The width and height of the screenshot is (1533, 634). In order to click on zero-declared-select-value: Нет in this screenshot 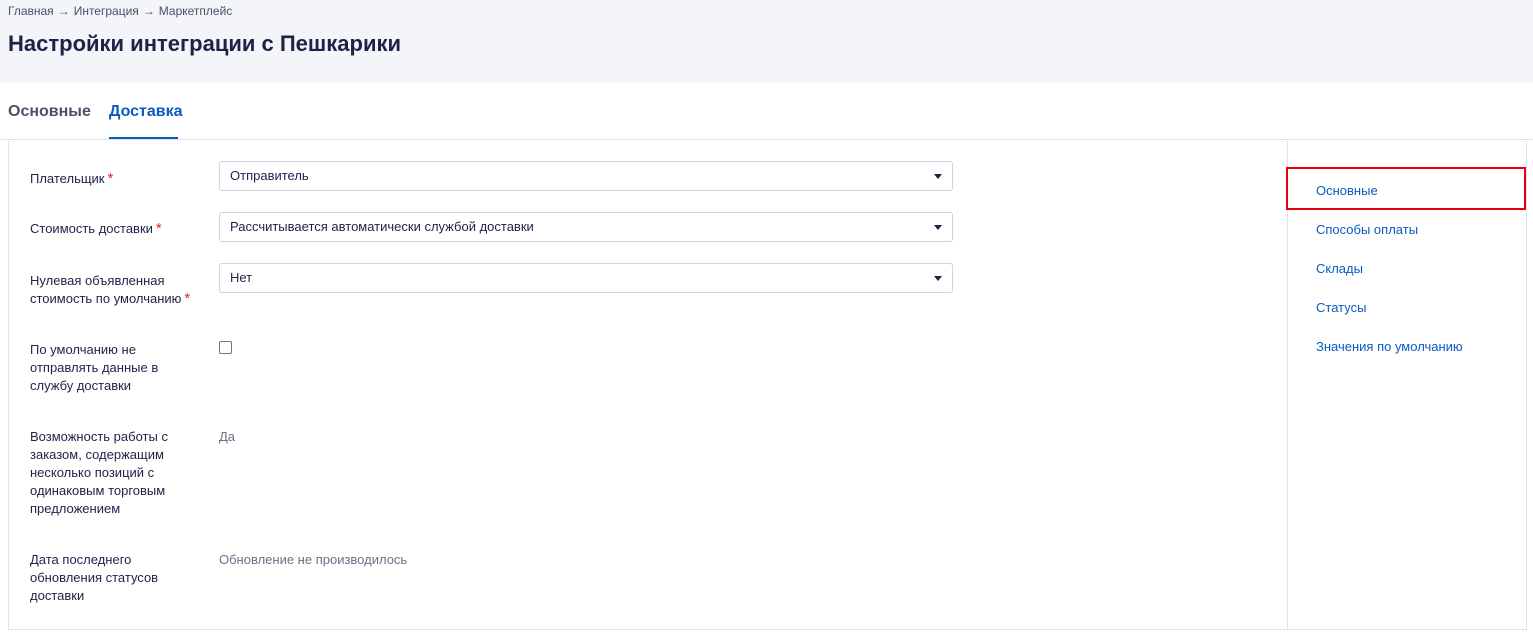, I will do `click(241, 277)`.